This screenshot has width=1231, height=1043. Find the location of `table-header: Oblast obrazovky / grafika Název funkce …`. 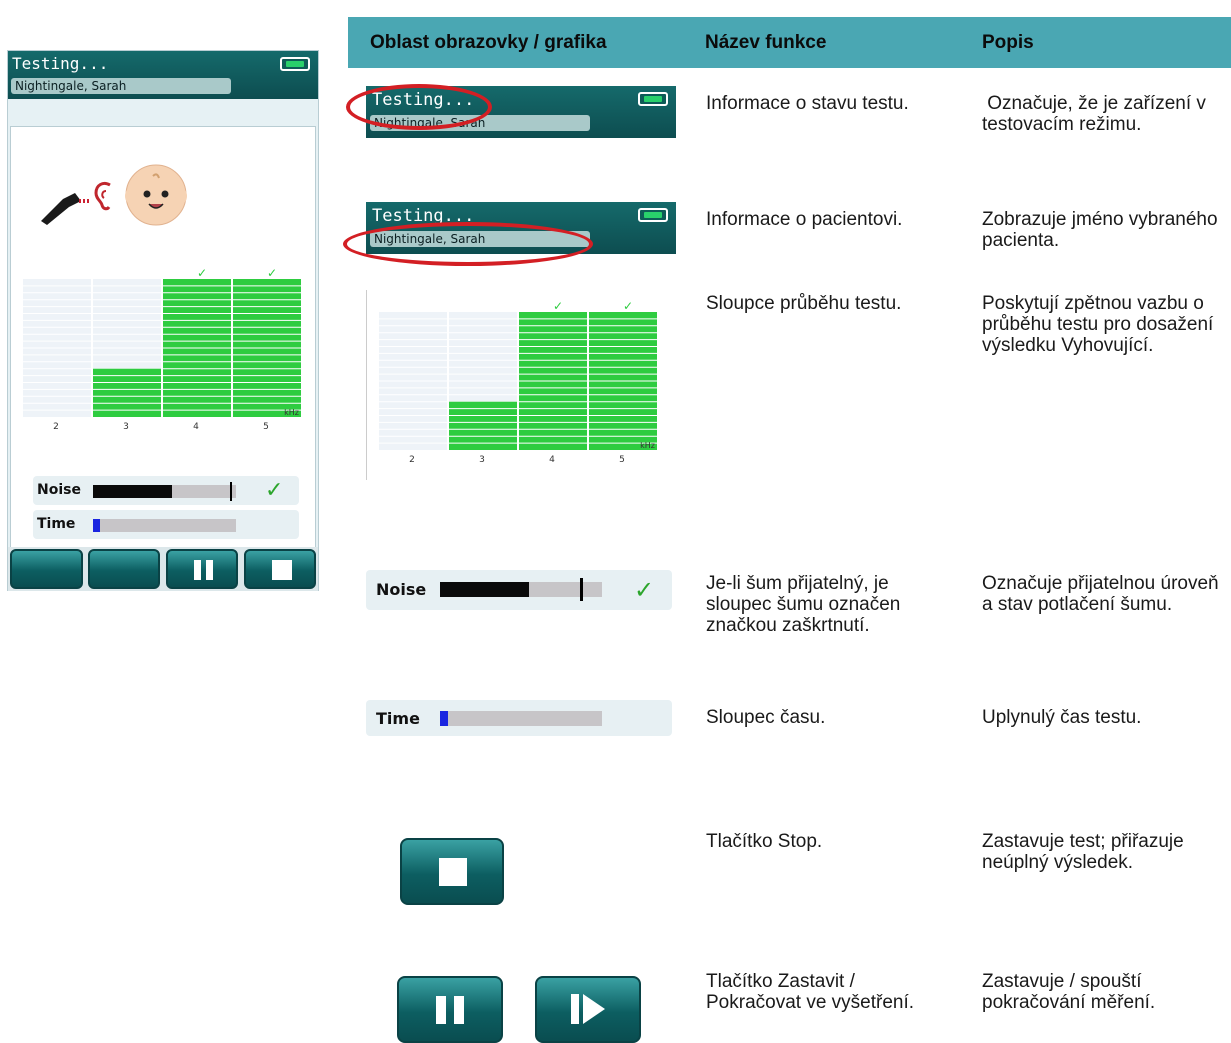

table-header: Oblast obrazovky / grafika Název funkce … is located at coordinates (789, 42).